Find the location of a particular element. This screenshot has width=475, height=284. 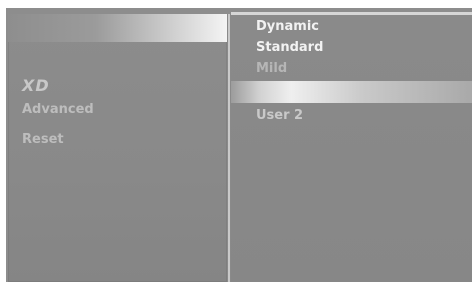

left-menu-item-hidden is located at coordinates (58, 62).